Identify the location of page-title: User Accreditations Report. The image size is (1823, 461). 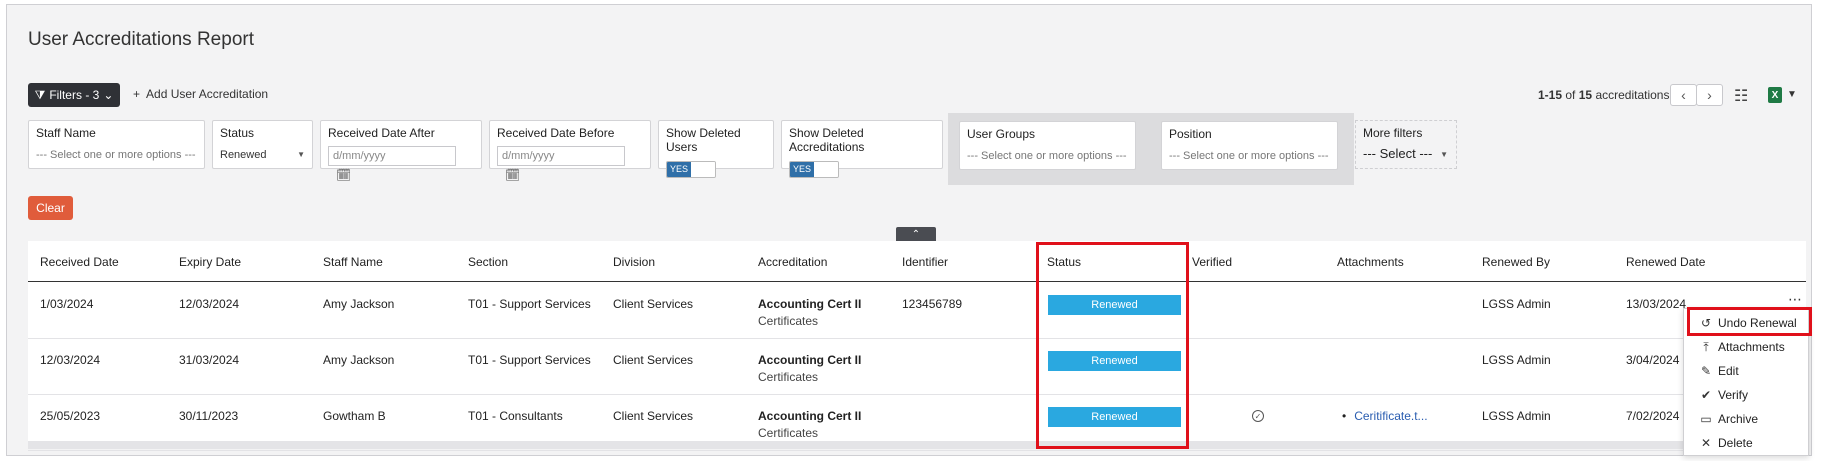
(141, 39).